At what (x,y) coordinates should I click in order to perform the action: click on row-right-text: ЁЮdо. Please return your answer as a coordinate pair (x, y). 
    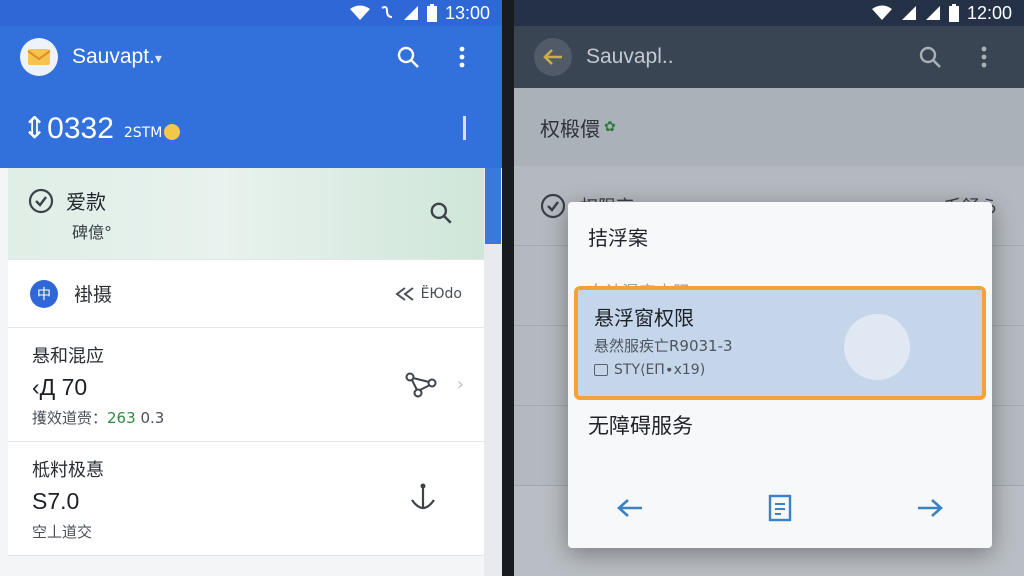
    Looking at the image, I should click on (441, 293).